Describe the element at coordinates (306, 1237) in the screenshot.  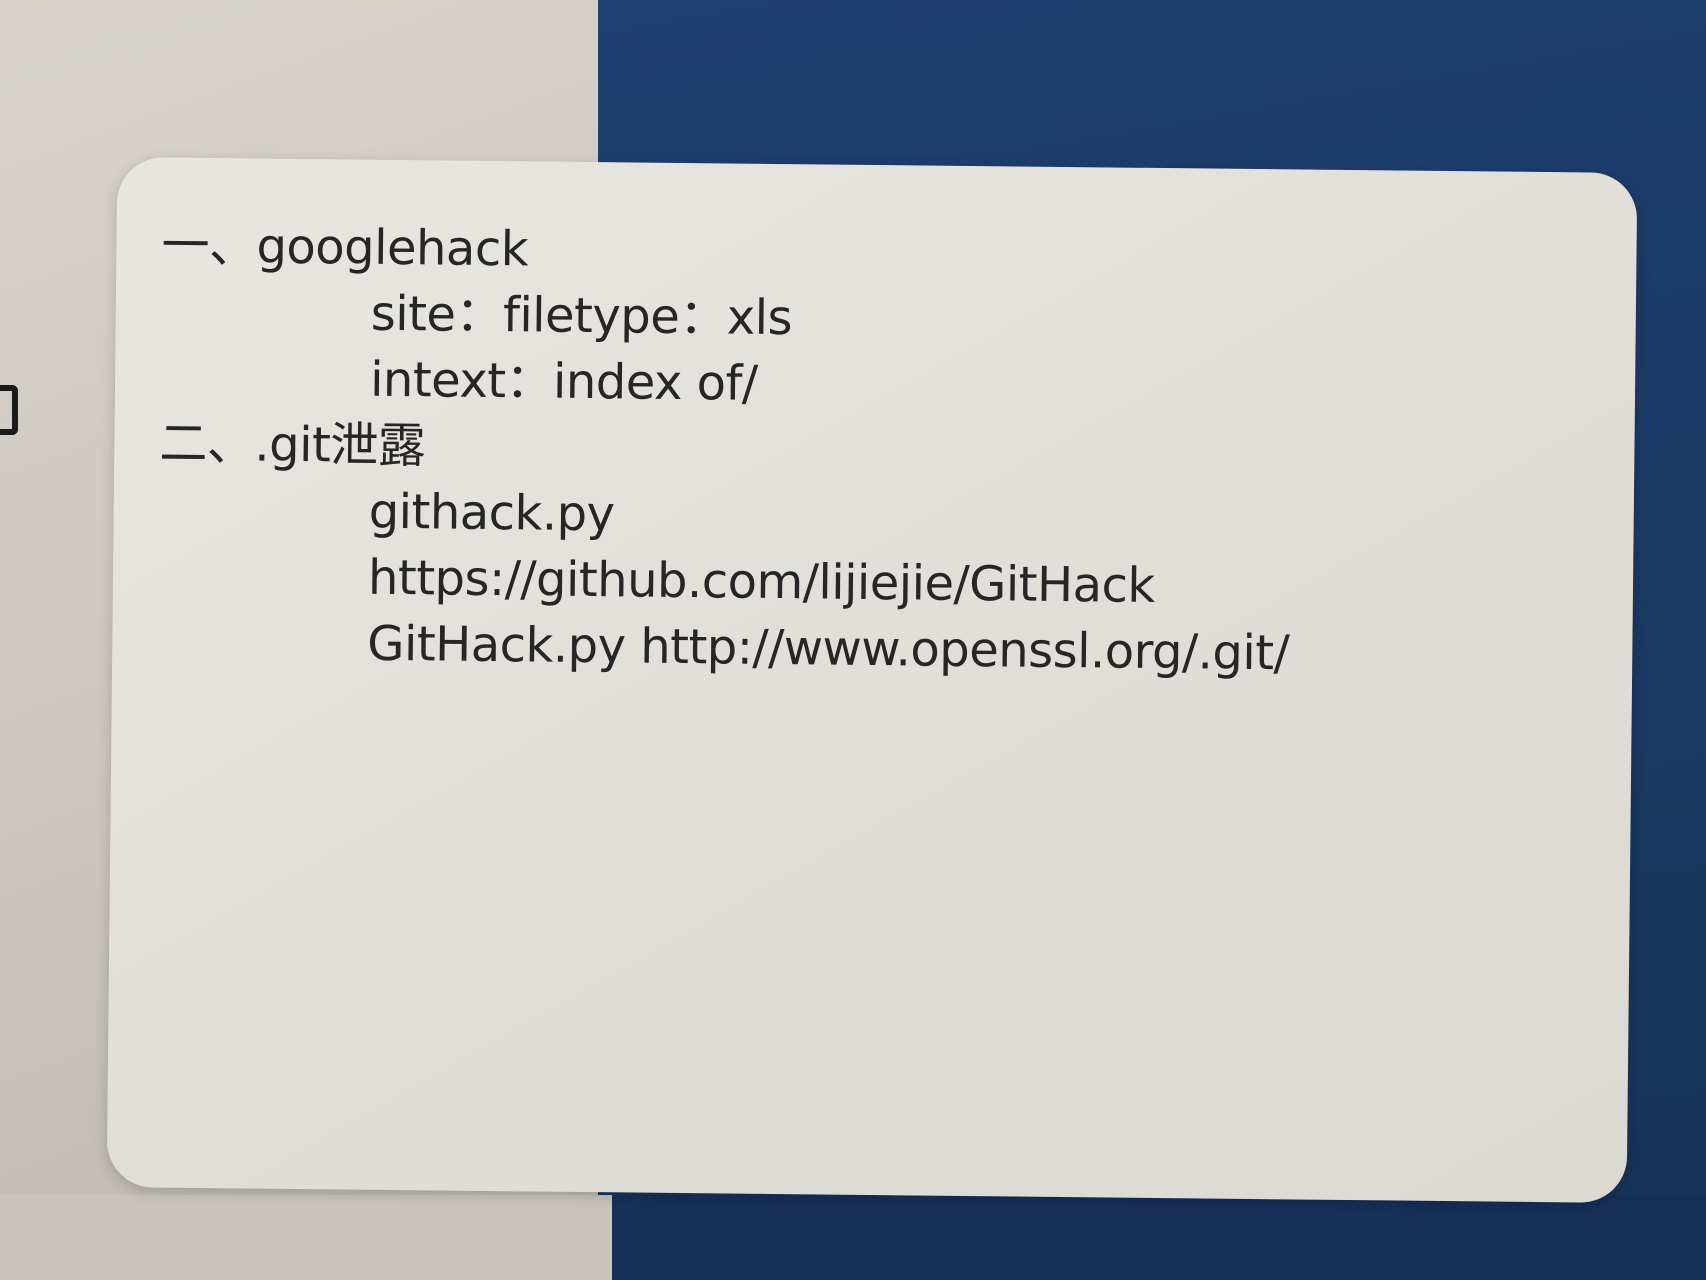
I see `background-bottom-left` at that location.